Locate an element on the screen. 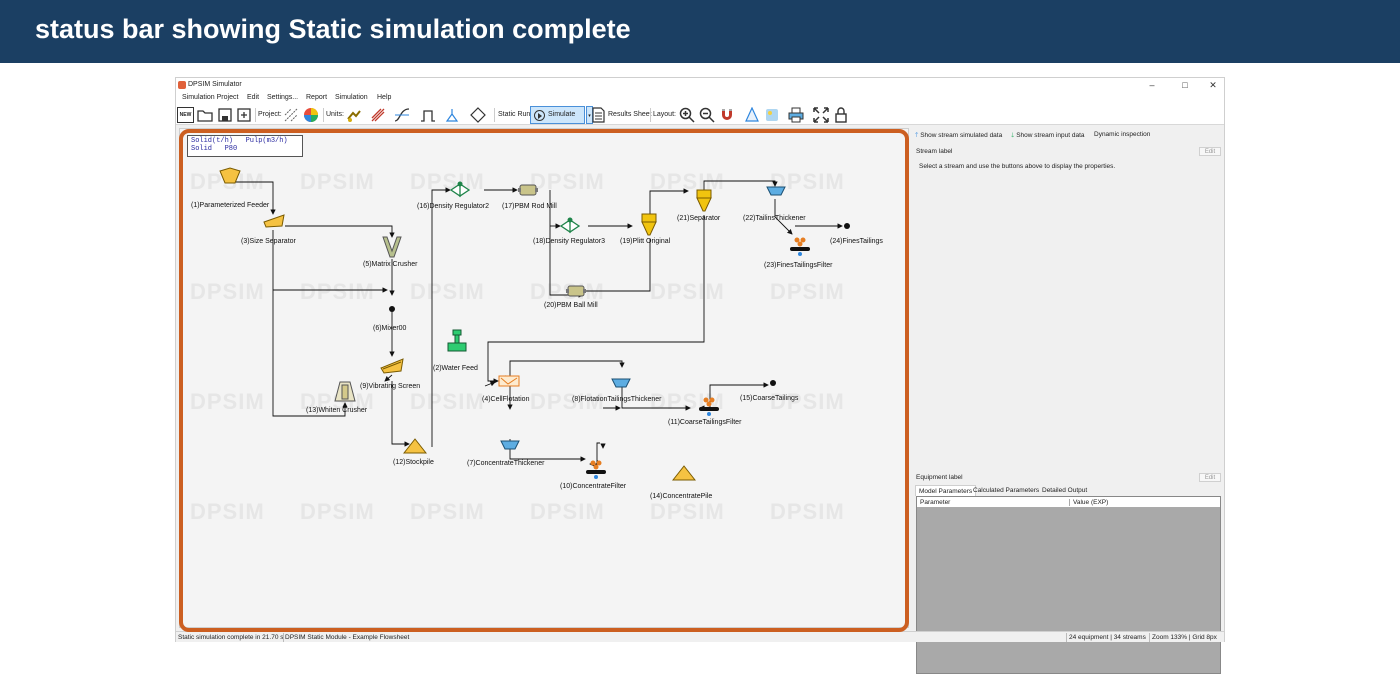 Image resolution: width=1400 pixels, height=674 pixels. menu-report: Report is located at coordinates (316, 97).